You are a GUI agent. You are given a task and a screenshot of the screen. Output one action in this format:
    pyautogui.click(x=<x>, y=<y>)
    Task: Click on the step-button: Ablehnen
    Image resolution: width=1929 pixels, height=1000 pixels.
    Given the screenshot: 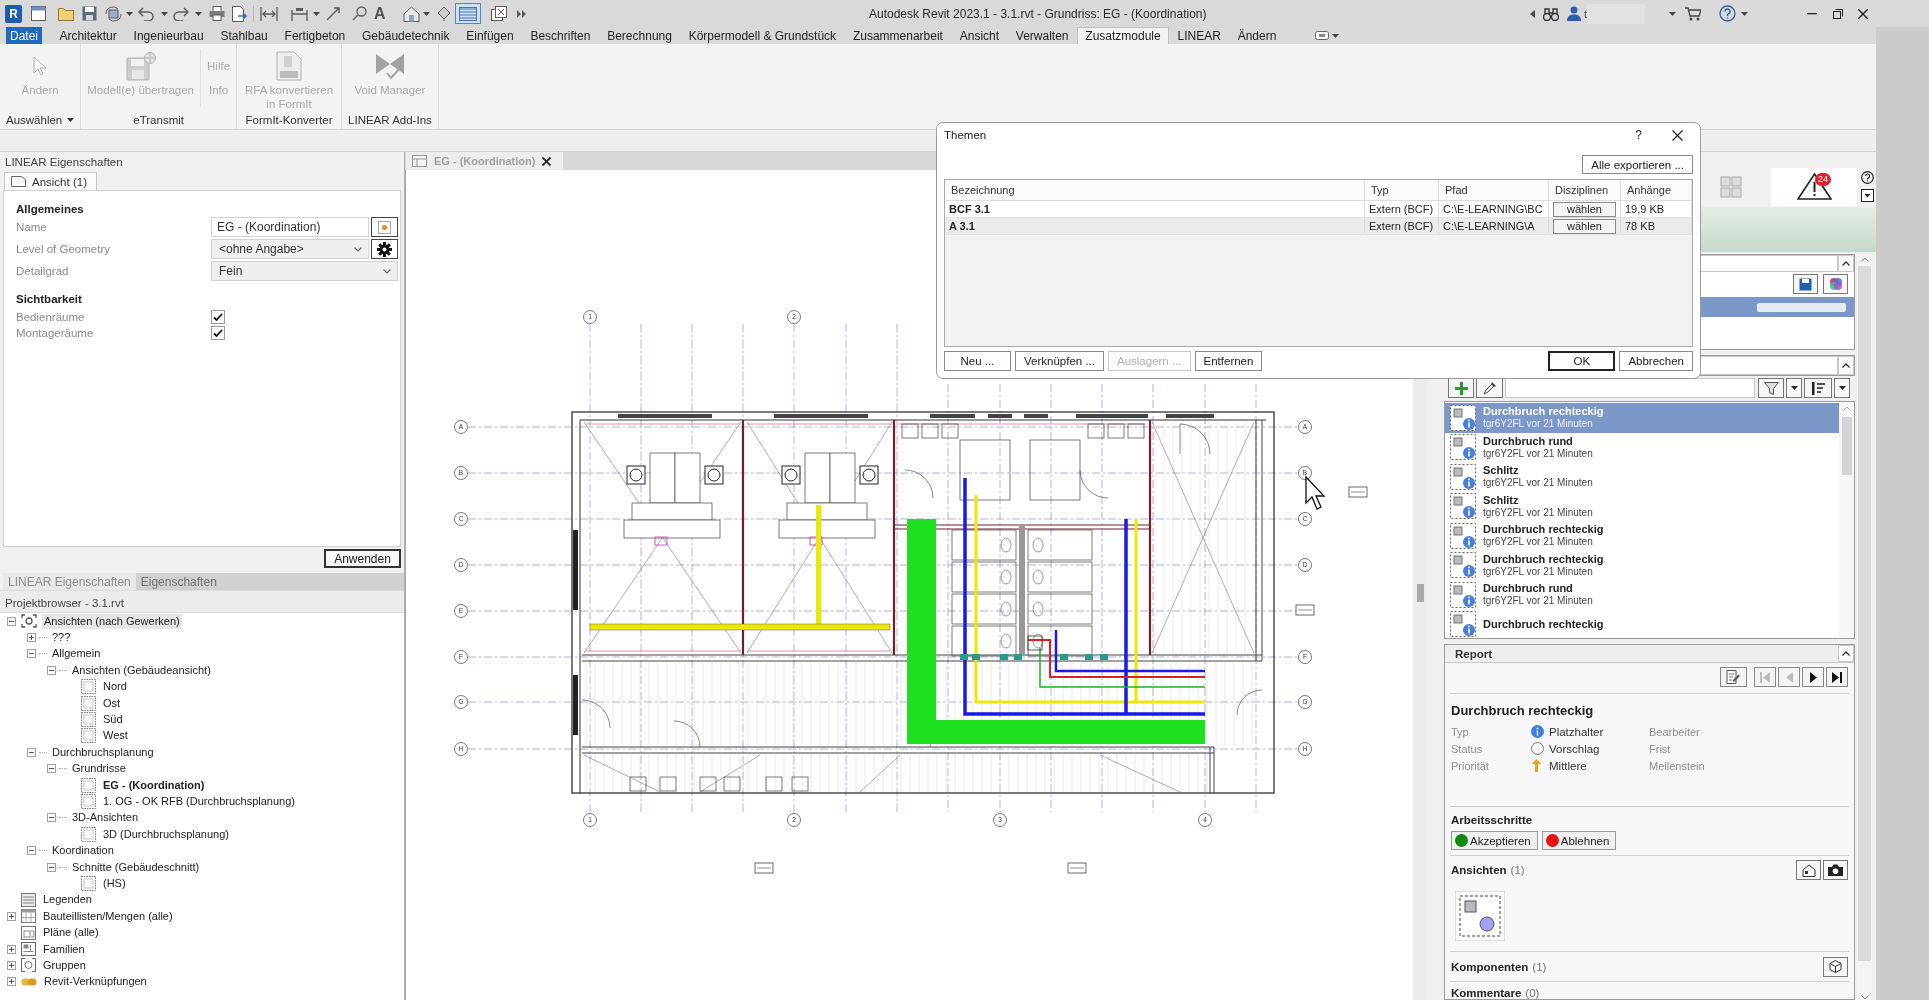 What is the action you would take?
    pyautogui.click(x=1579, y=840)
    